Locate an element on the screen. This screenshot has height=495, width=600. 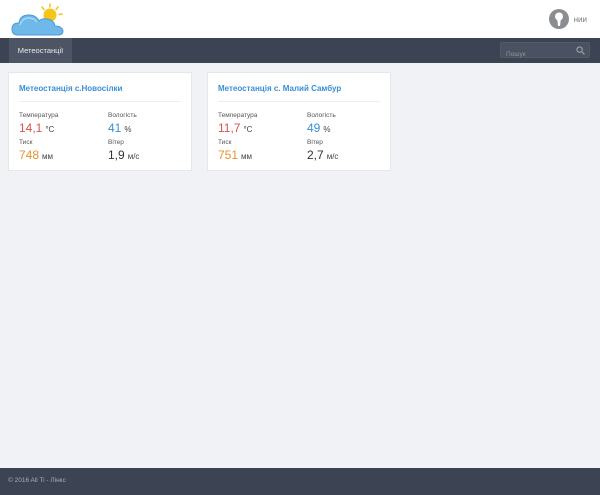
station-title-link: Метеостанція с. Малий Самбур is located at coordinates (279, 88).